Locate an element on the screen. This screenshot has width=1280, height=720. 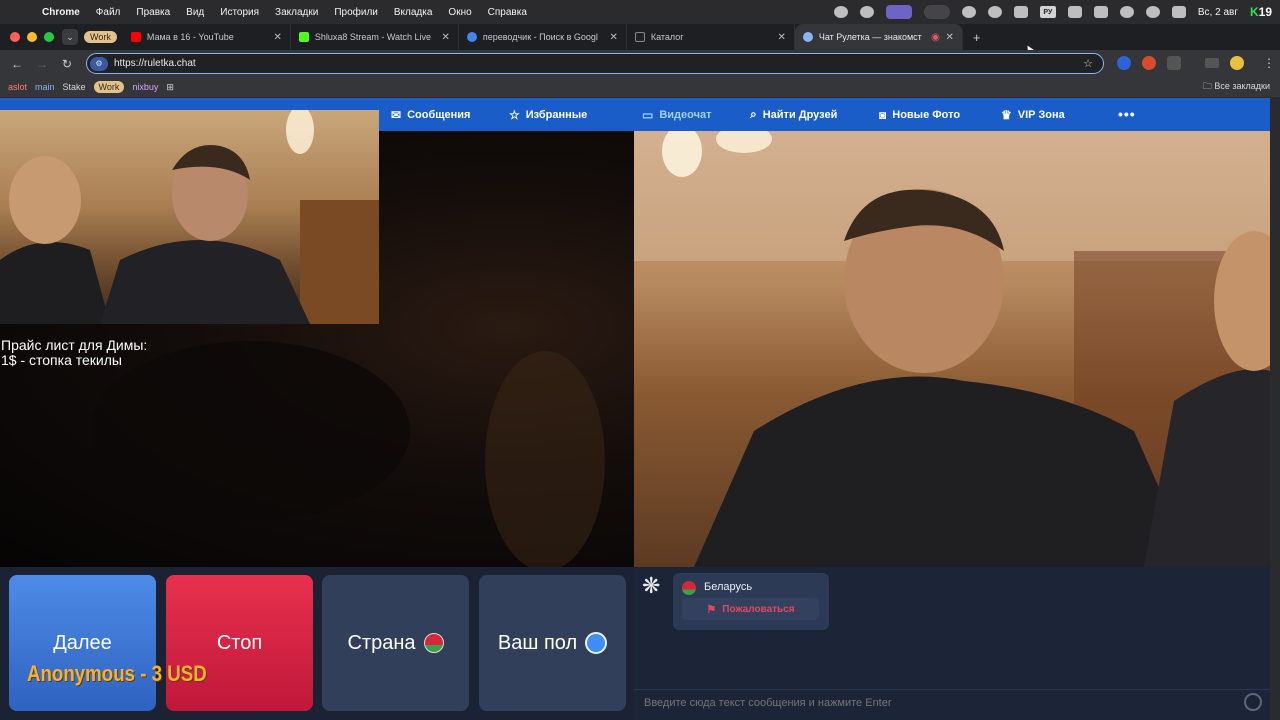
extension-fox-icon is located at coordinates (1149, 63).